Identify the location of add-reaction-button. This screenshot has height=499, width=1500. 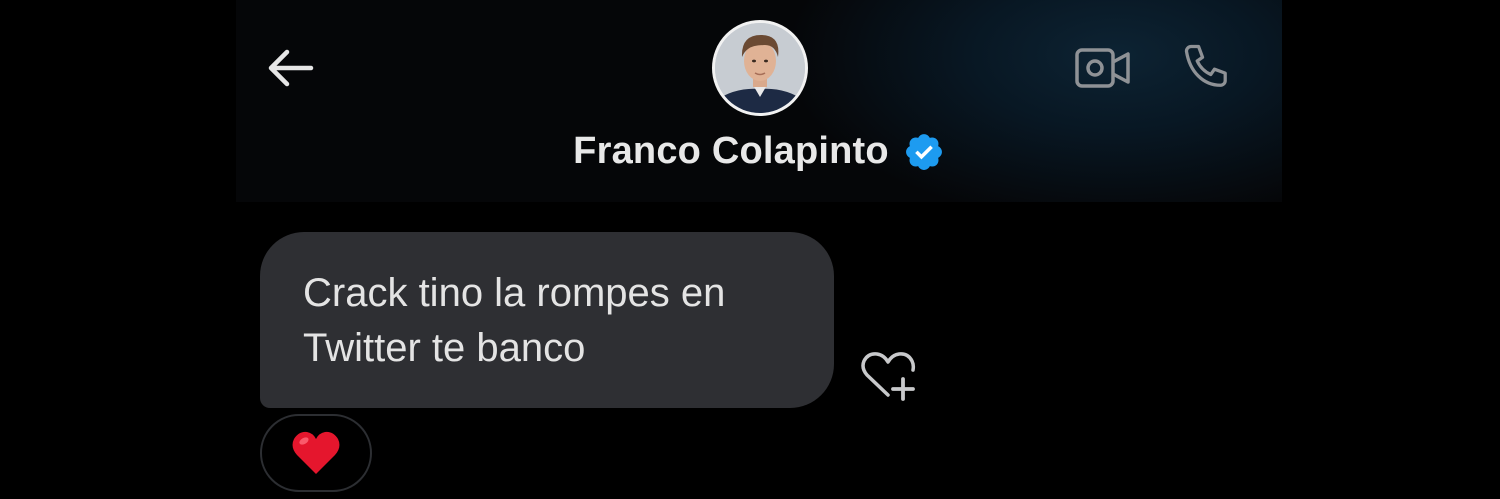
(888, 376).